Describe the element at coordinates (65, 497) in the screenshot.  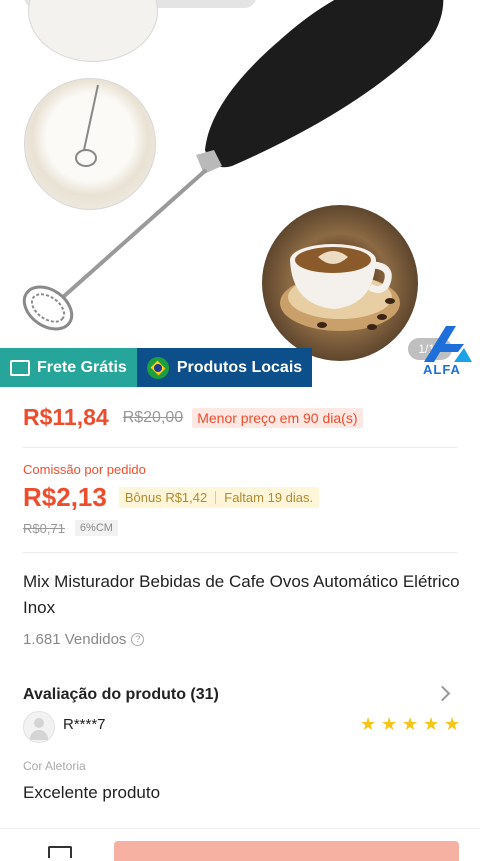
I see `commission-amount: R$2,13` at that location.